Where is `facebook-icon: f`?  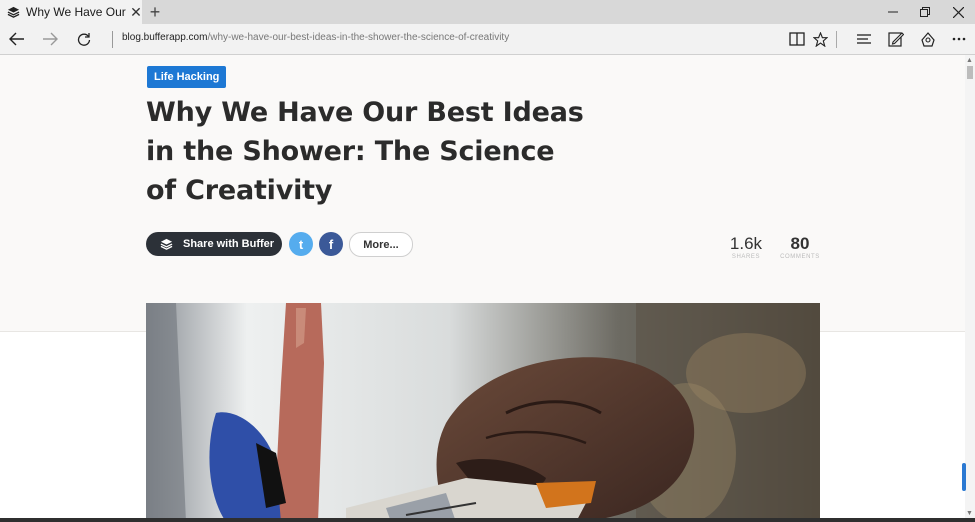
facebook-icon: f is located at coordinates (331, 244).